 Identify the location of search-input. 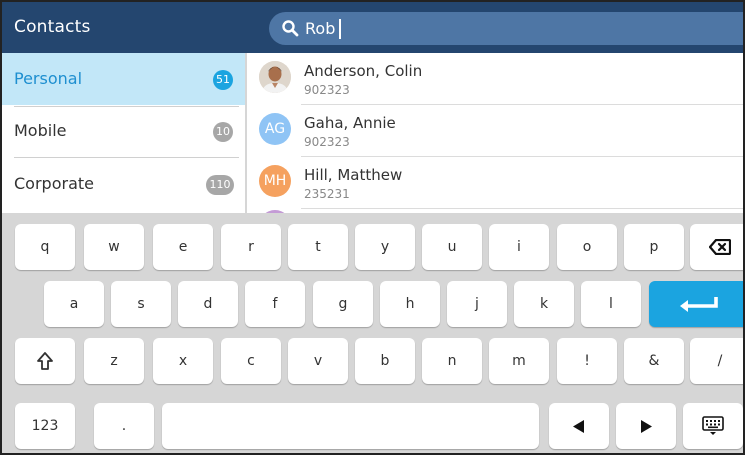
(515, 28).